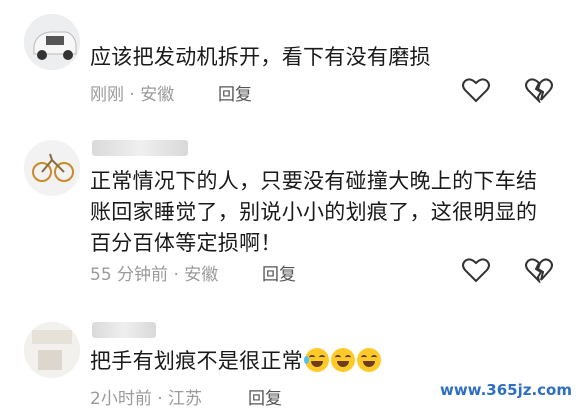  What do you see at coordinates (154, 275) in the screenshot?
I see `comment-meta: 55 分钟前 · 安徽` at bounding box center [154, 275].